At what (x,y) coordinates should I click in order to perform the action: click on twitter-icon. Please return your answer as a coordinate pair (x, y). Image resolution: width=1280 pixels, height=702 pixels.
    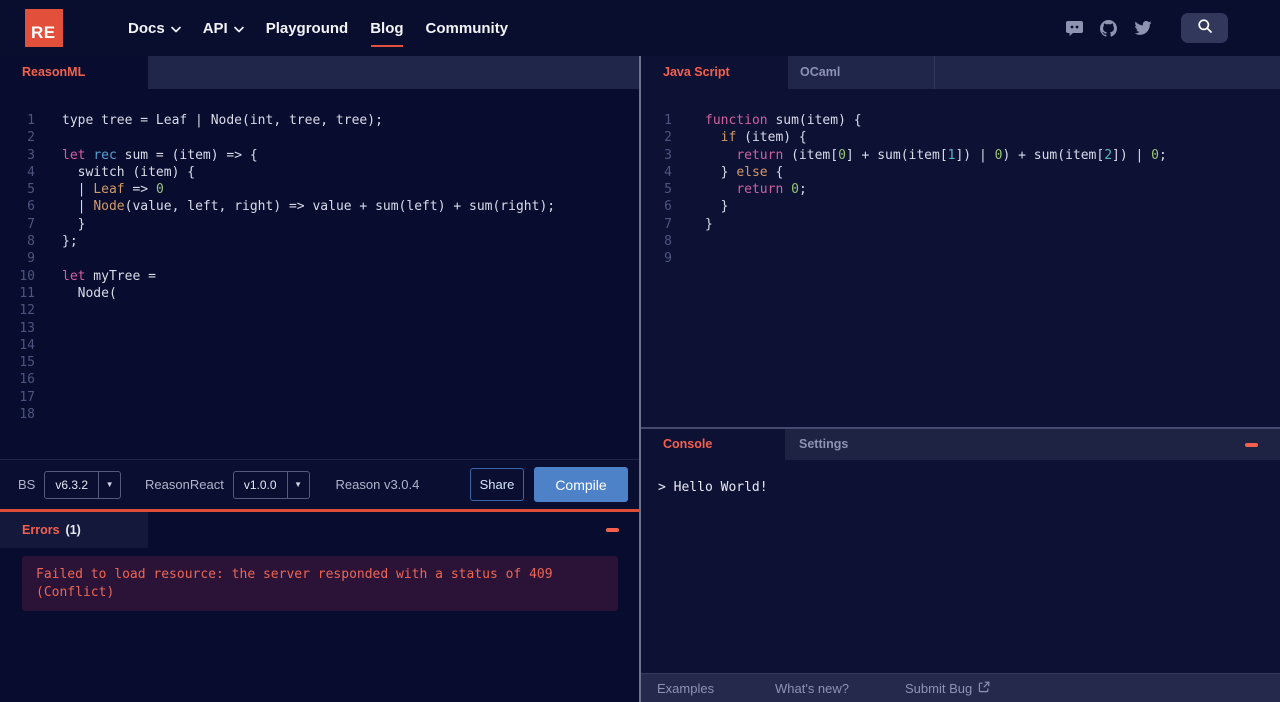
    Looking at the image, I should click on (1143, 28).